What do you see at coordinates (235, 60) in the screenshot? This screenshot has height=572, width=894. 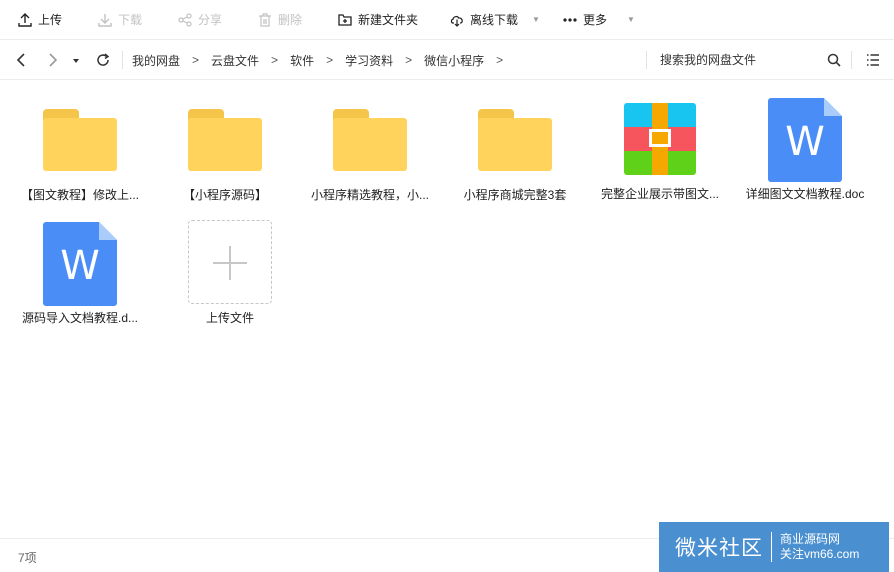 I see `breadcrumb-item: 云盘文件` at bounding box center [235, 60].